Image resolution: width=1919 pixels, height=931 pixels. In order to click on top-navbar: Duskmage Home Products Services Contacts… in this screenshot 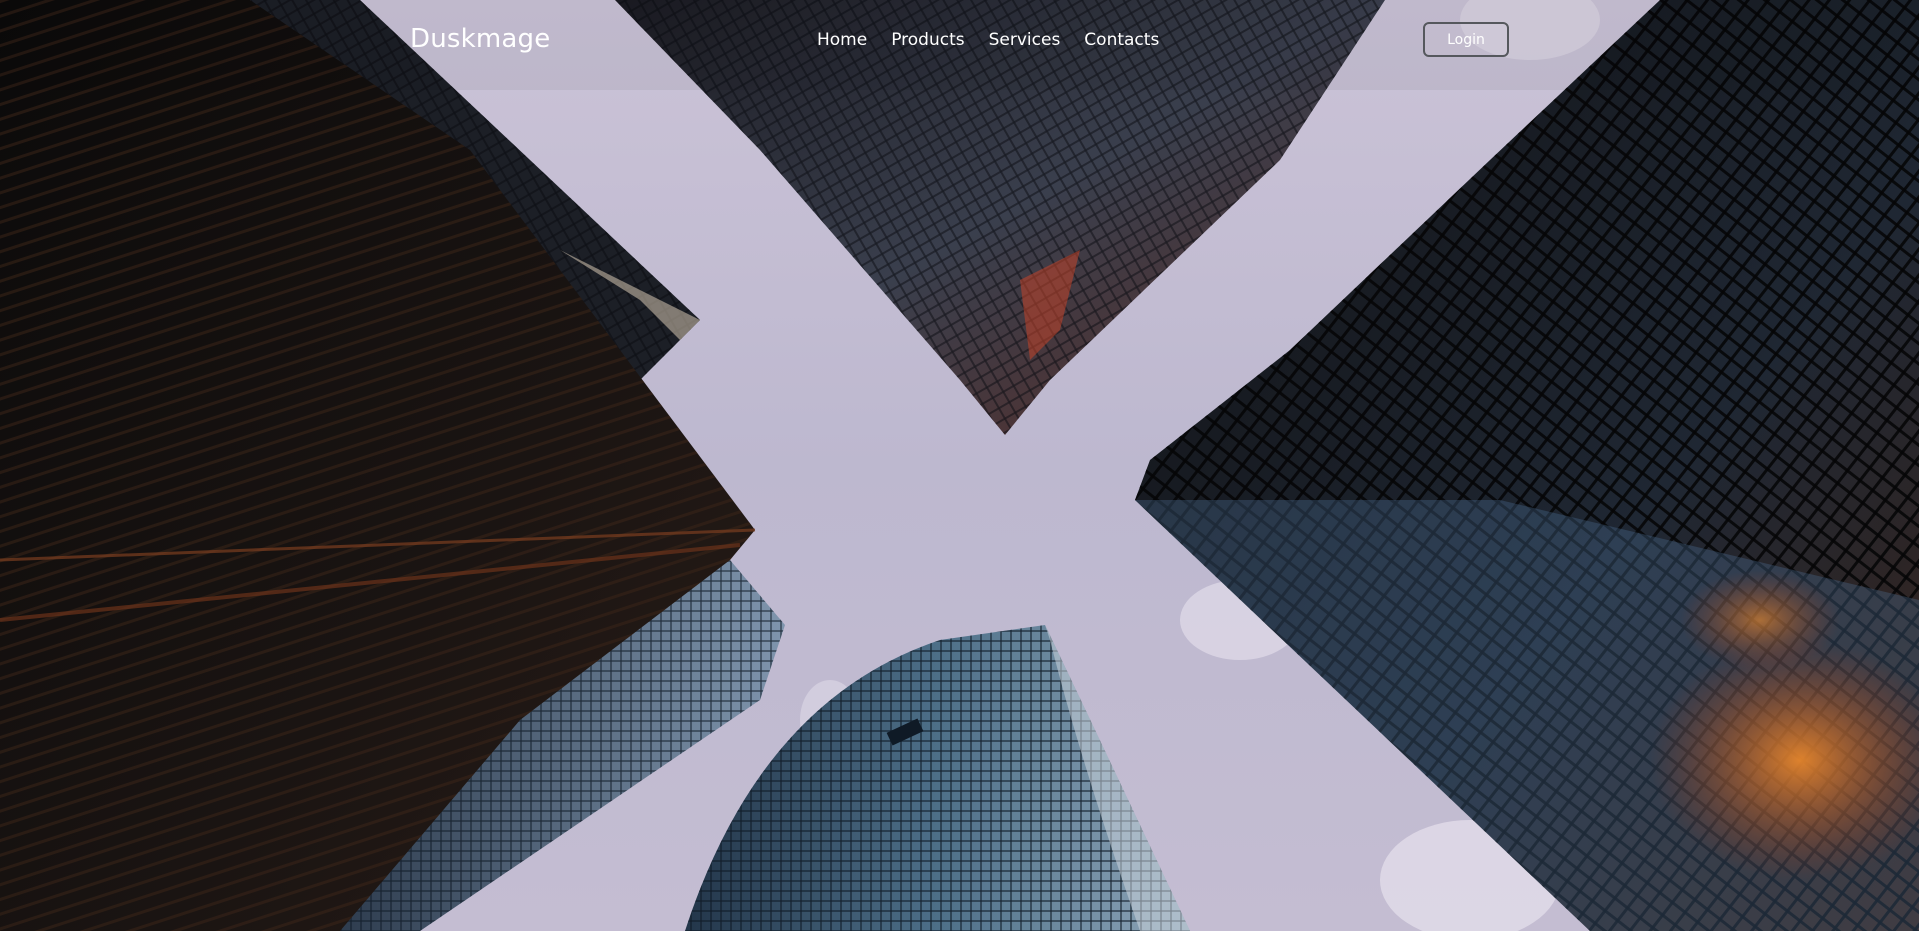, I will do `click(959, 40)`.